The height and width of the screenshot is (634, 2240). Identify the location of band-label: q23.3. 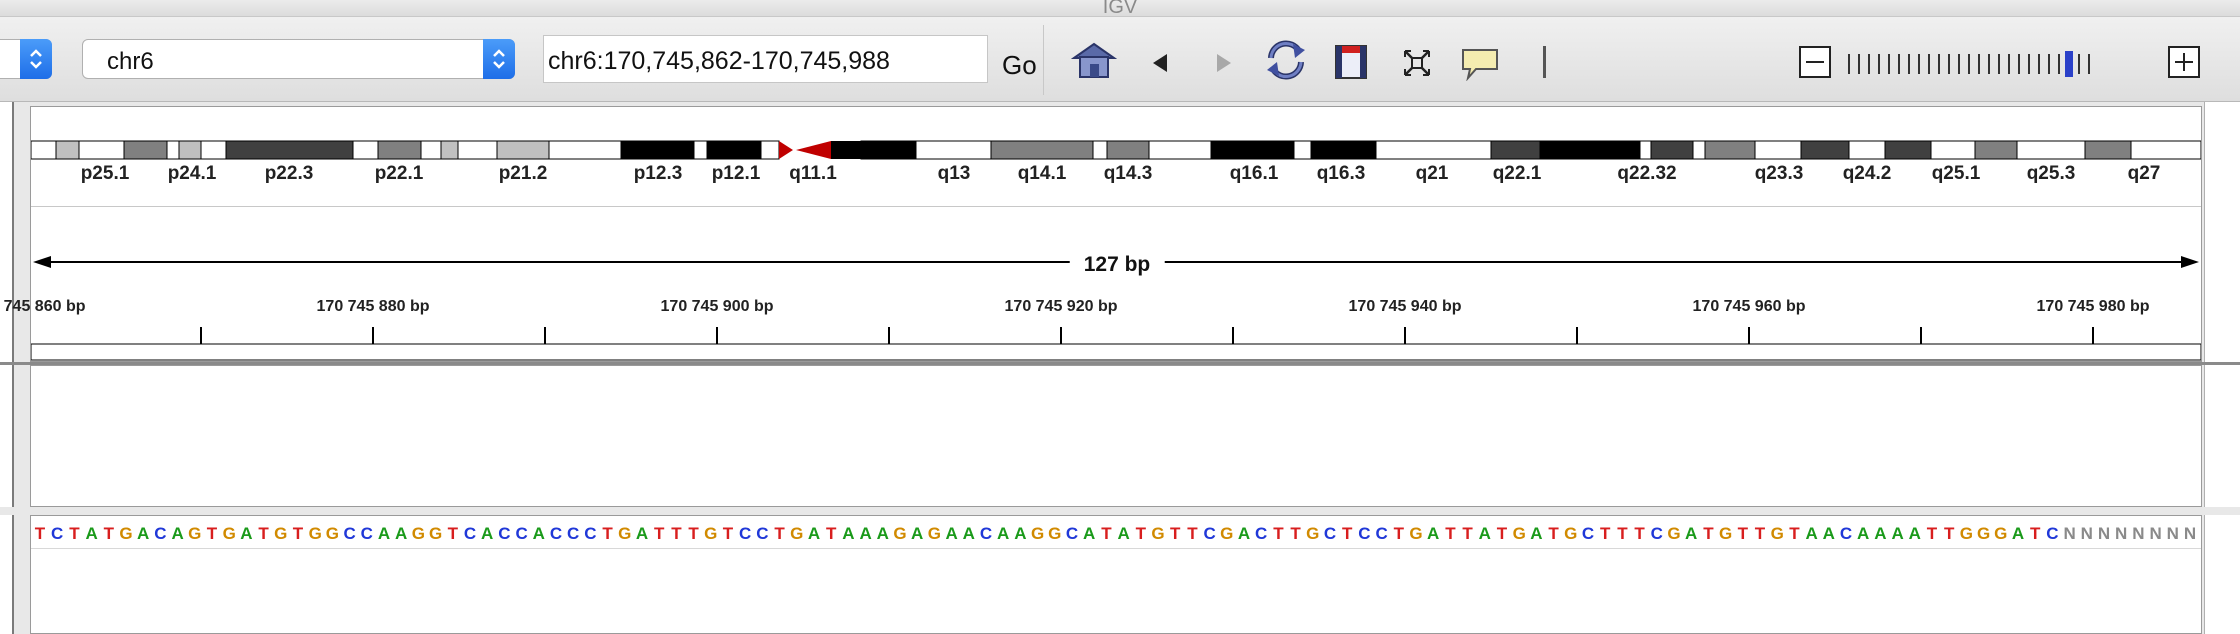
(1779, 173).